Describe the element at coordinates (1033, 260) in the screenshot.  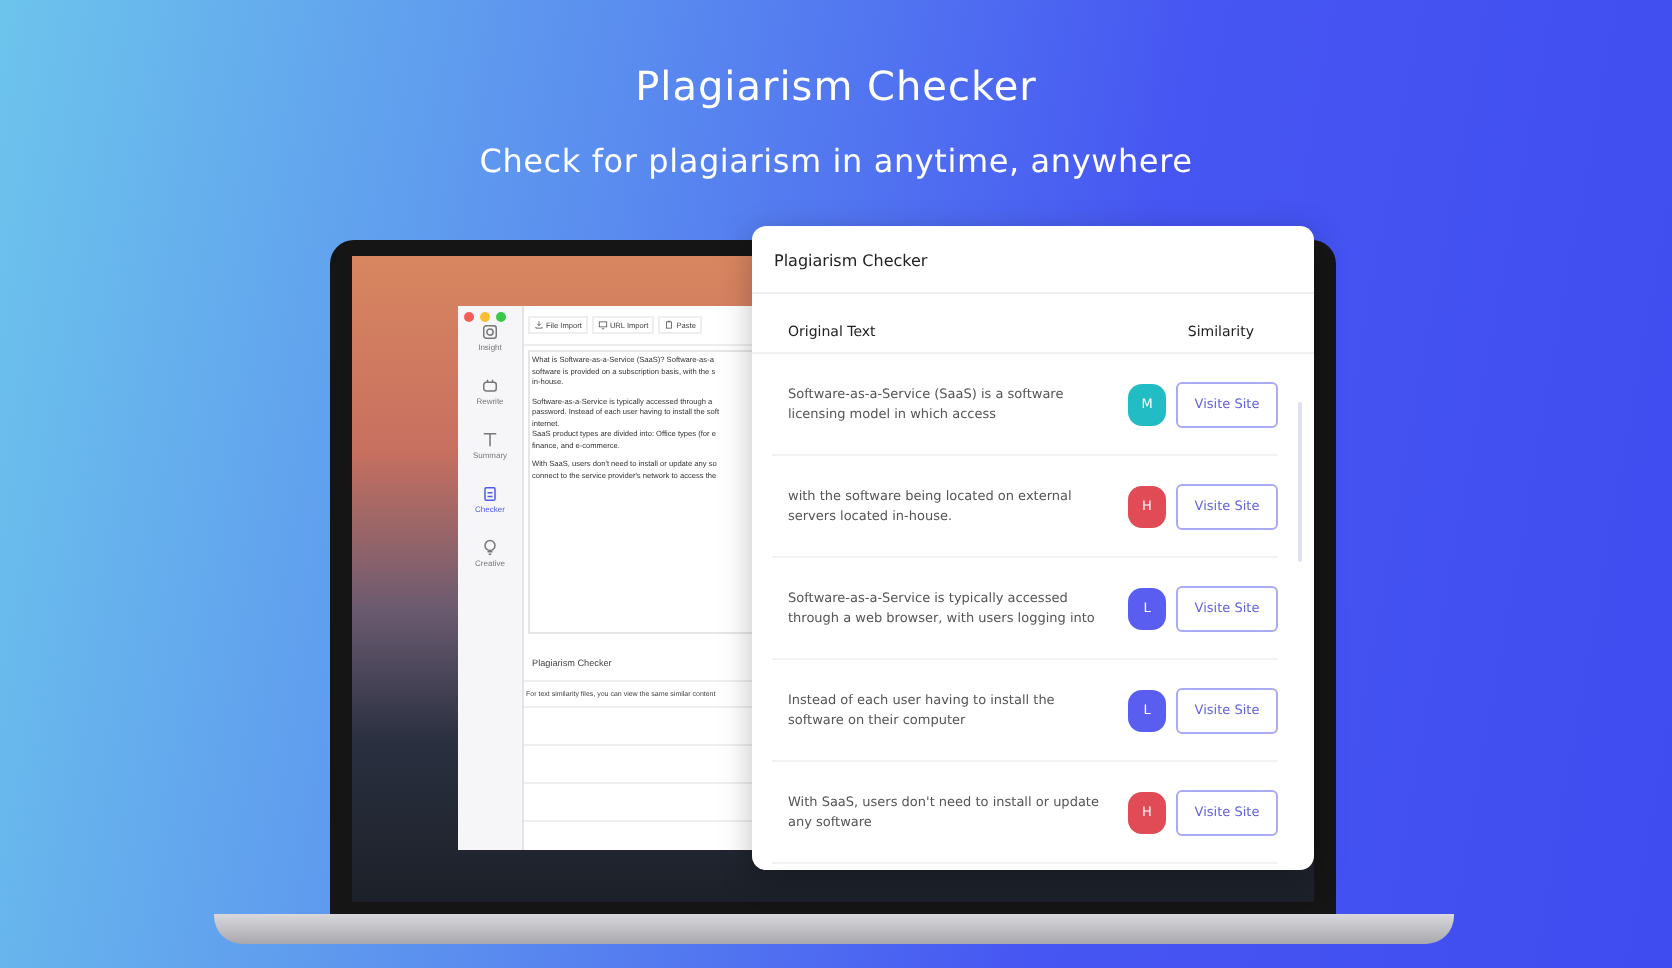
I see `card-title: Plagiarism Checker` at that location.